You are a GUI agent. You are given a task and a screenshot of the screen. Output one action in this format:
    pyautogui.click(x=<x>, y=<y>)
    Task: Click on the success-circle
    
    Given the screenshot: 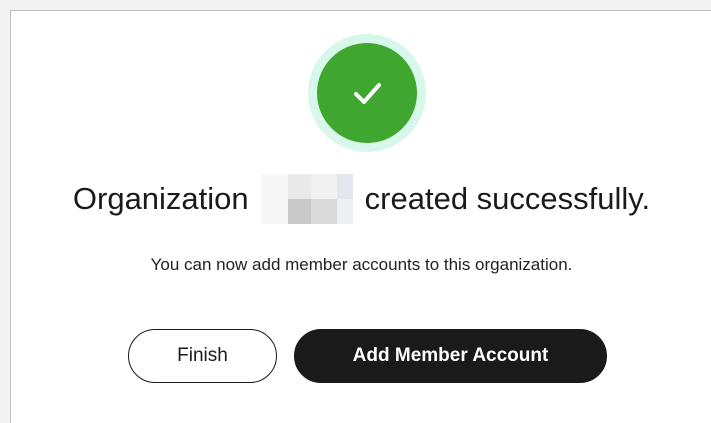 What is the action you would take?
    pyautogui.click(x=367, y=93)
    